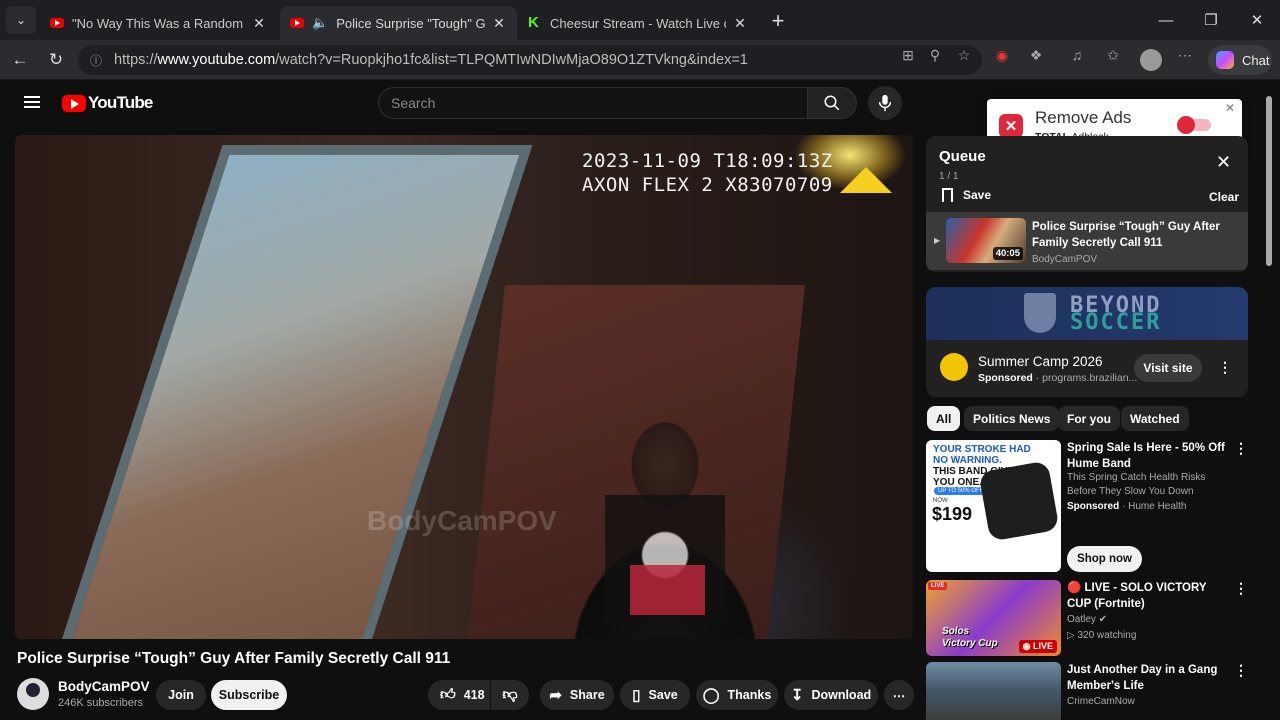 Image resolution: width=1280 pixels, height=720 pixels. I want to click on live-badge: ◉ LIVE, so click(1037, 646).